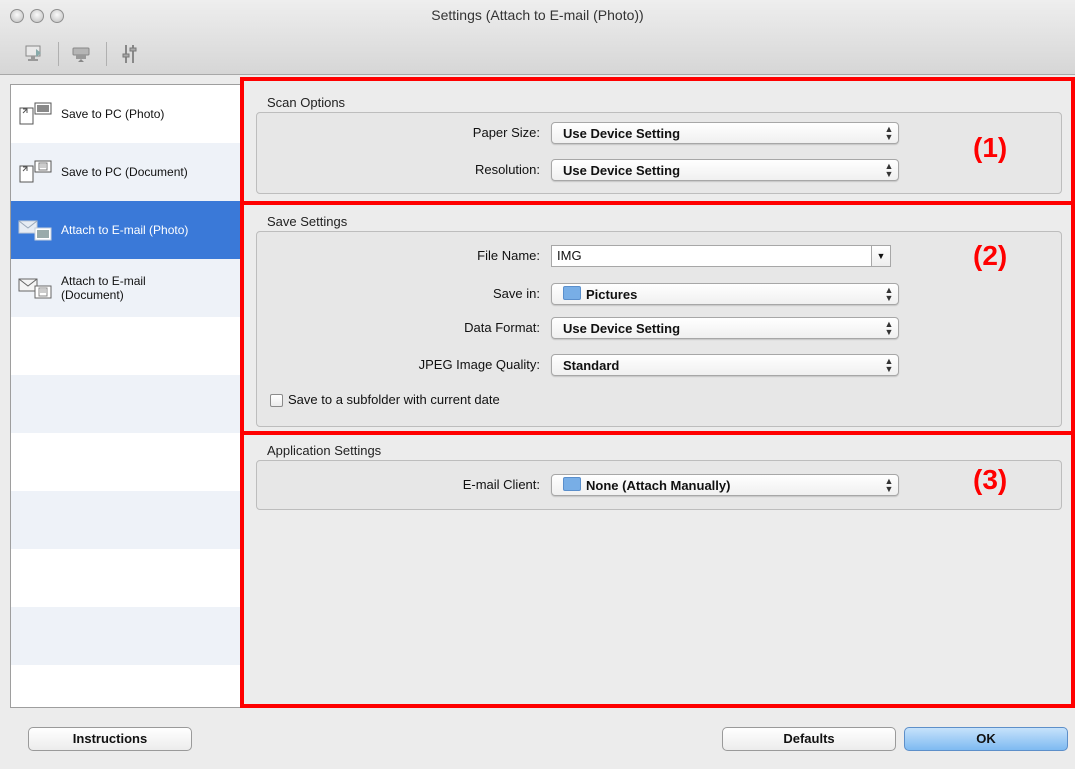  I want to click on chevron-down-icon: ▼, so click(881, 256).